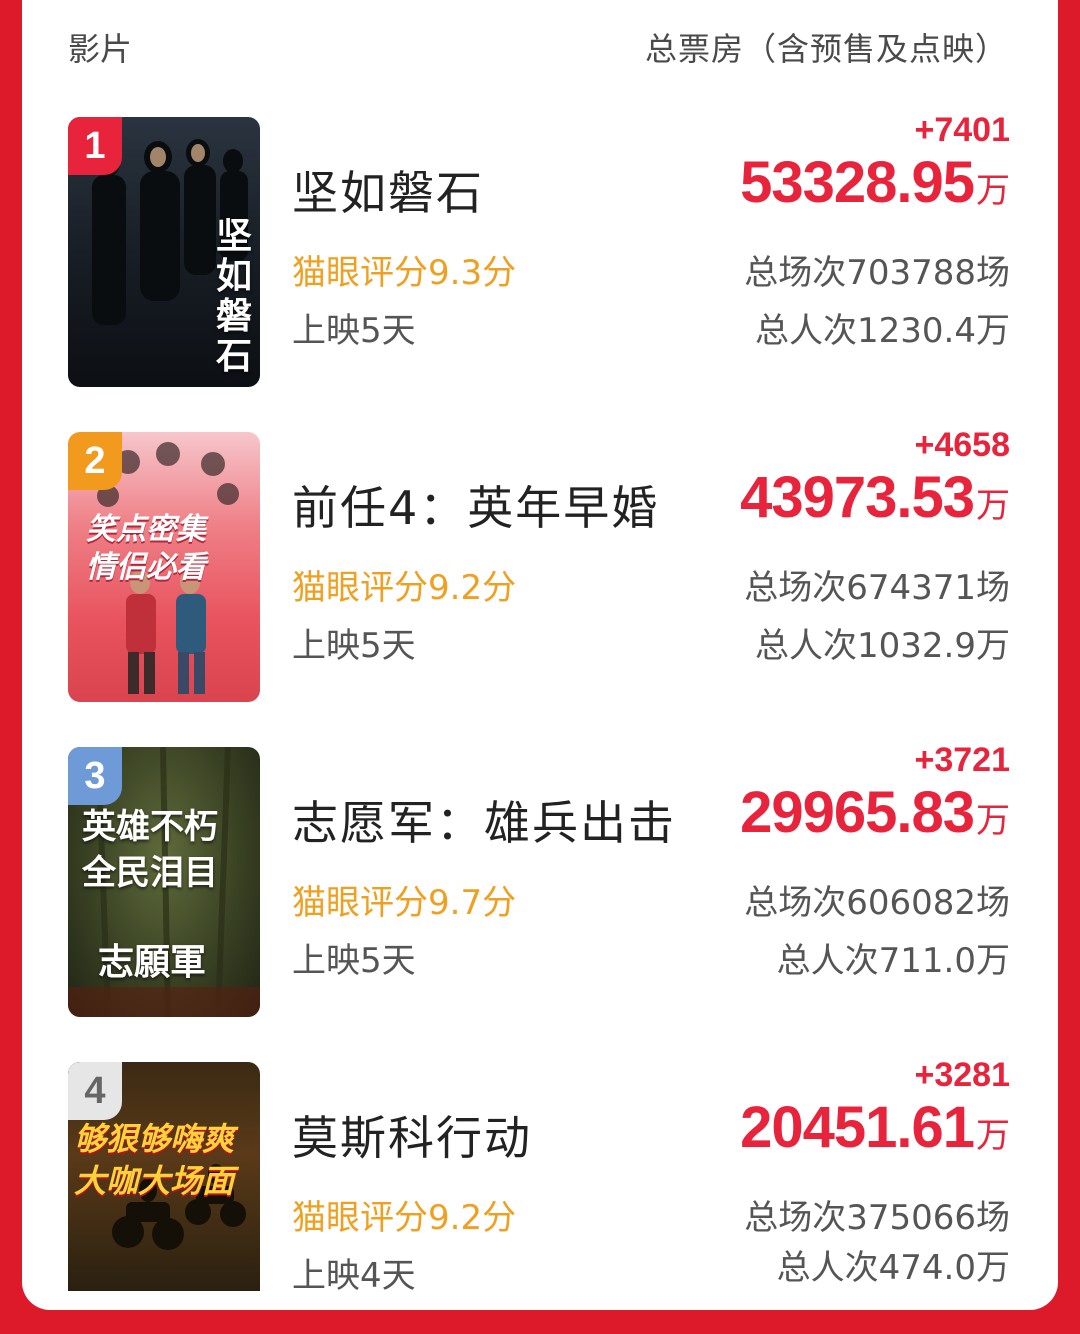 This screenshot has height=1334, width=1080. Describe the element at coordinates (475, 505) in the screenshot. I see `movie-title: 前任4：英年早婚` at that location.